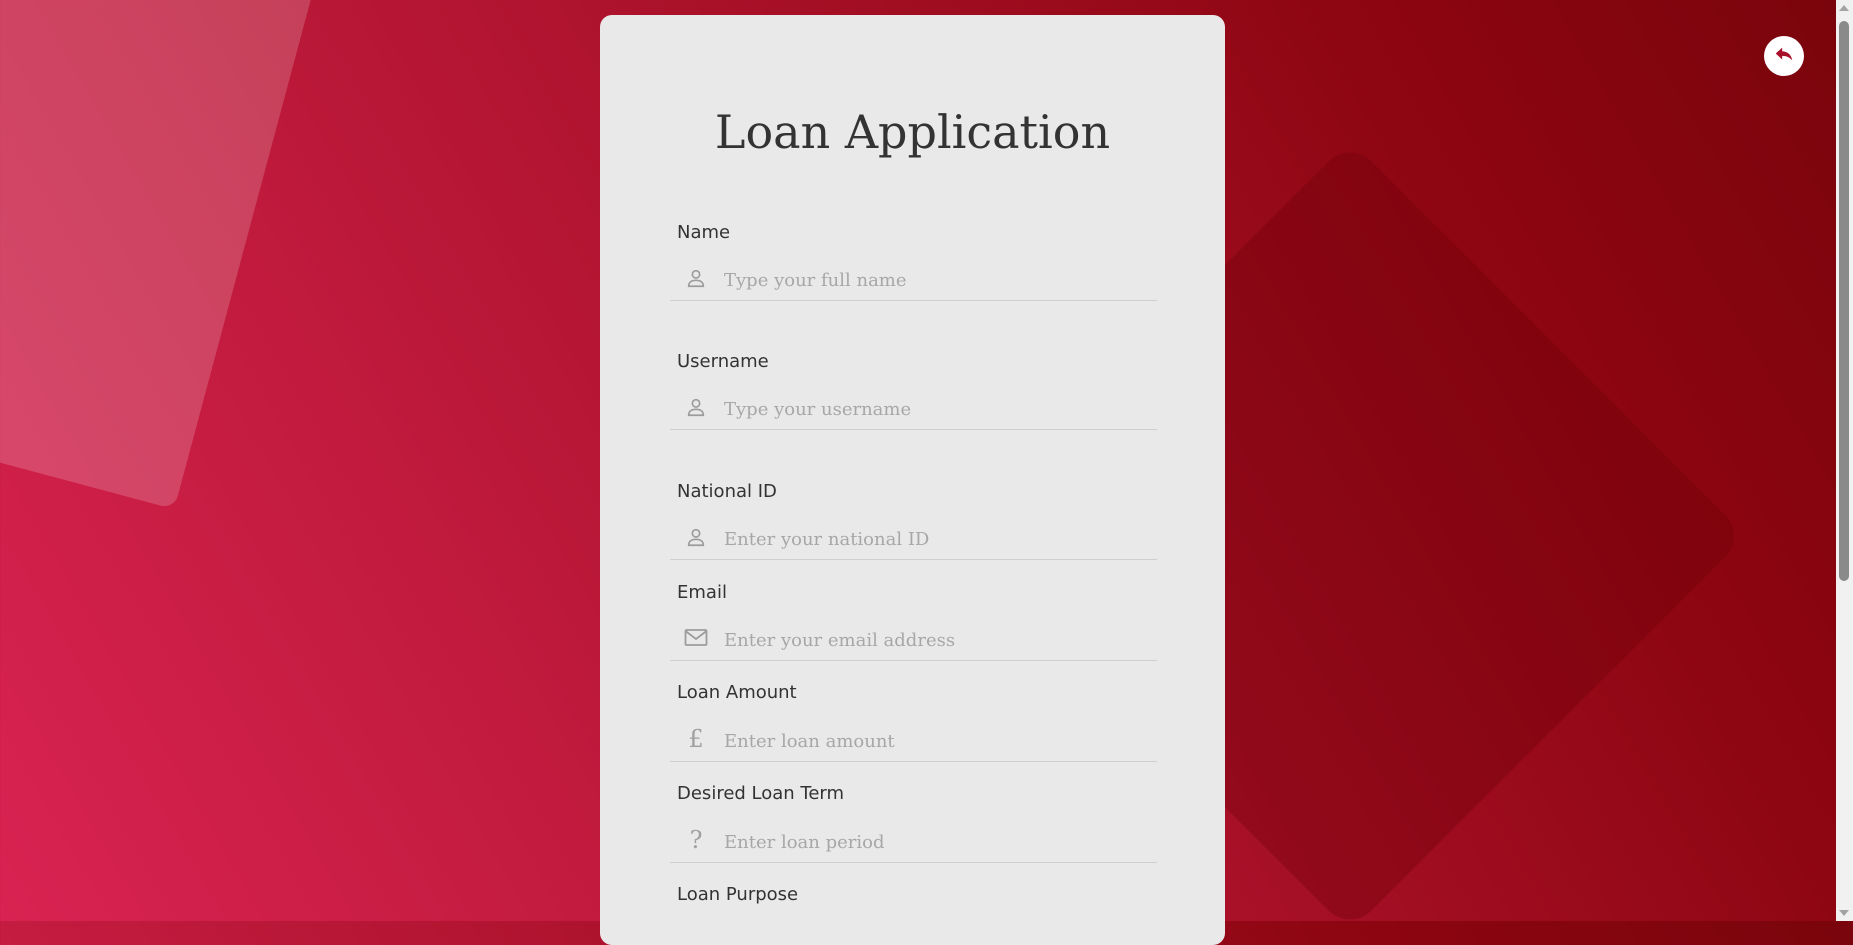 The height and width of the screenshot is (945, 1853). I want to click on field-label: National ID, so click(727, 491).